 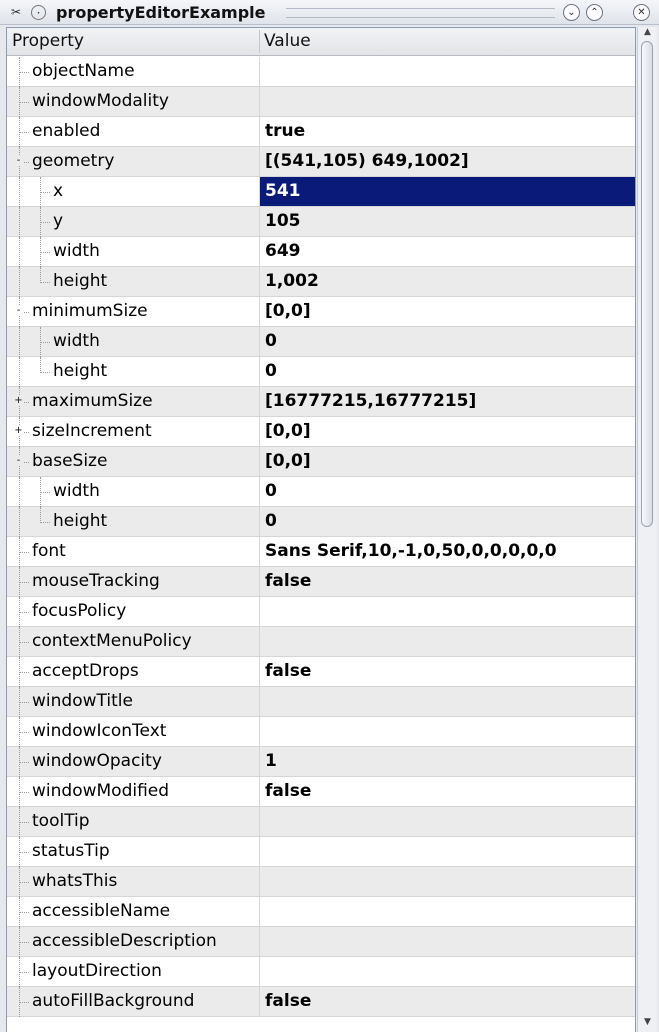 I want to click on scrollbar-thumb, so click(x=647, y=284).